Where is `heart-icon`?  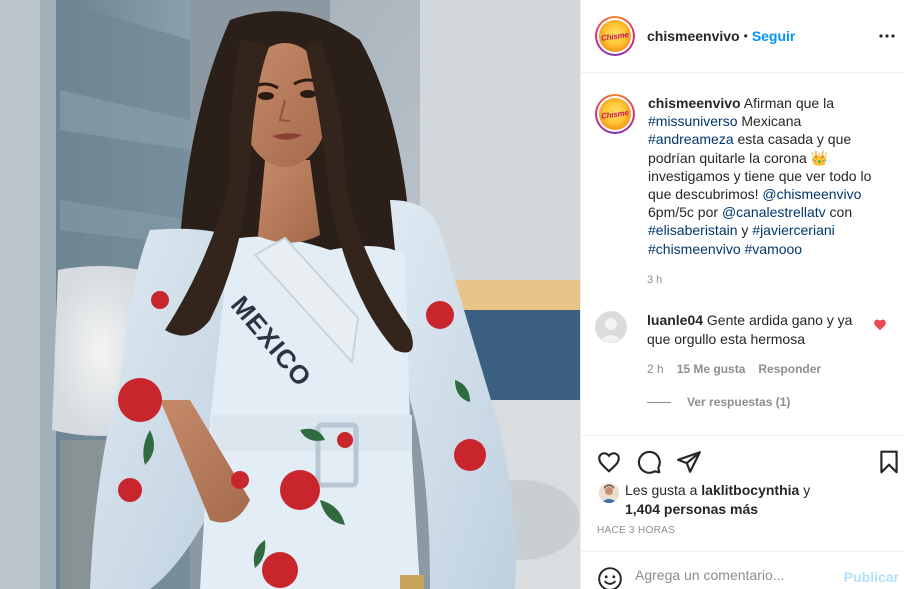
heart-icon is located at coordinates (609, 462).